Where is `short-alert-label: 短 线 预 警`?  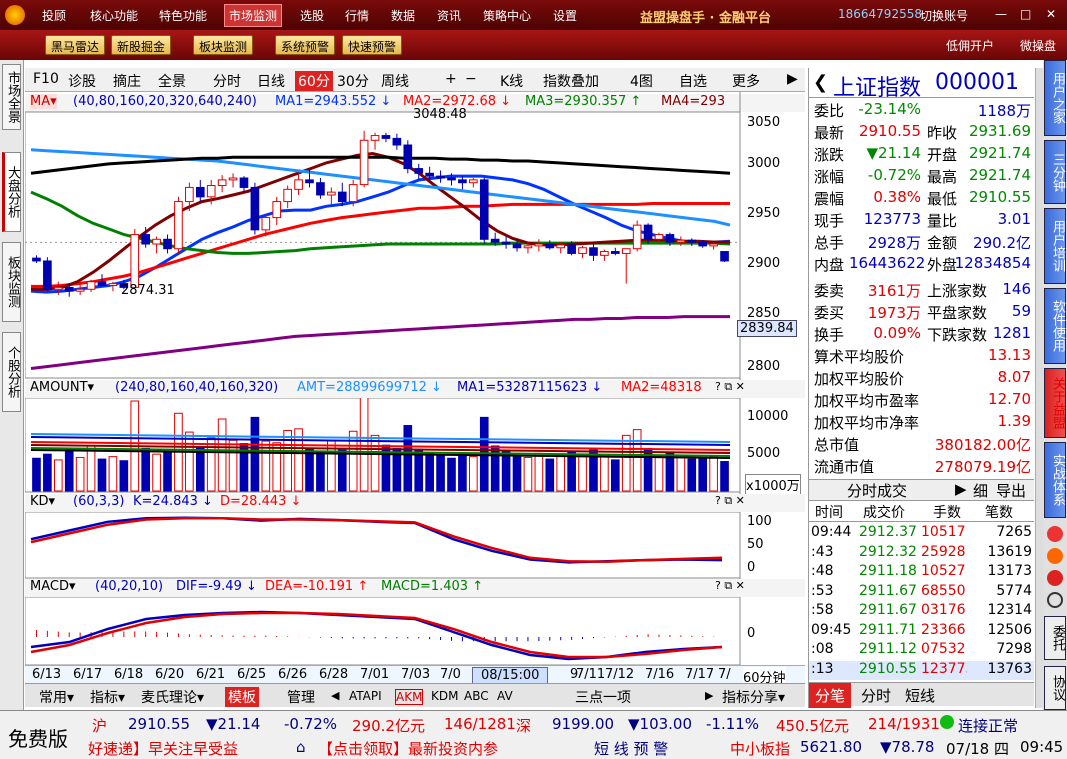 short-alert-label: 短 线 预 警 is located at coordinates (631, 748).